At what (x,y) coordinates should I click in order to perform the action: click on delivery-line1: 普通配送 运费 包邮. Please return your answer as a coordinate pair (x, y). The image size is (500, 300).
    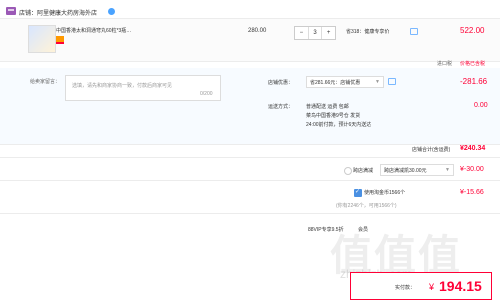
    Looking at the image, I should click on (327, 107).